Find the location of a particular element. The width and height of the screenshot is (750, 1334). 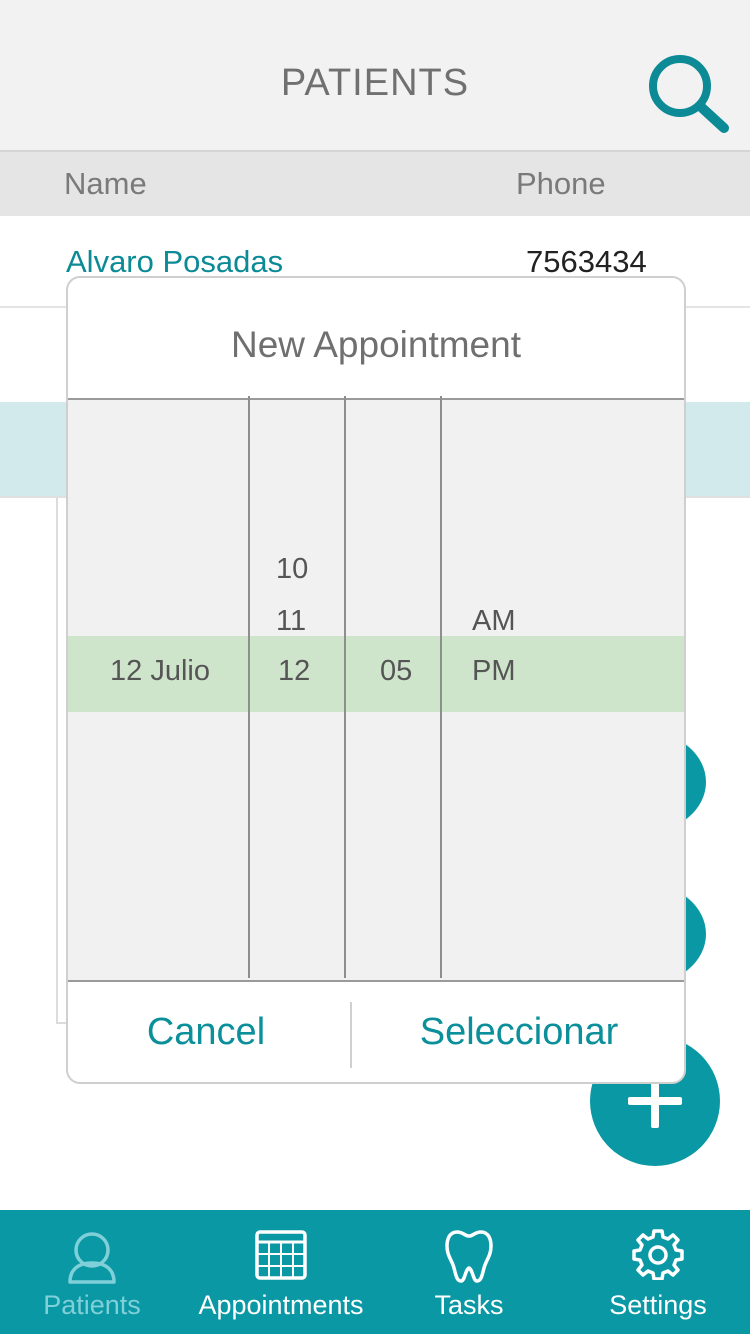

tab-label: Appointments is located at coordinates (281, 1305).